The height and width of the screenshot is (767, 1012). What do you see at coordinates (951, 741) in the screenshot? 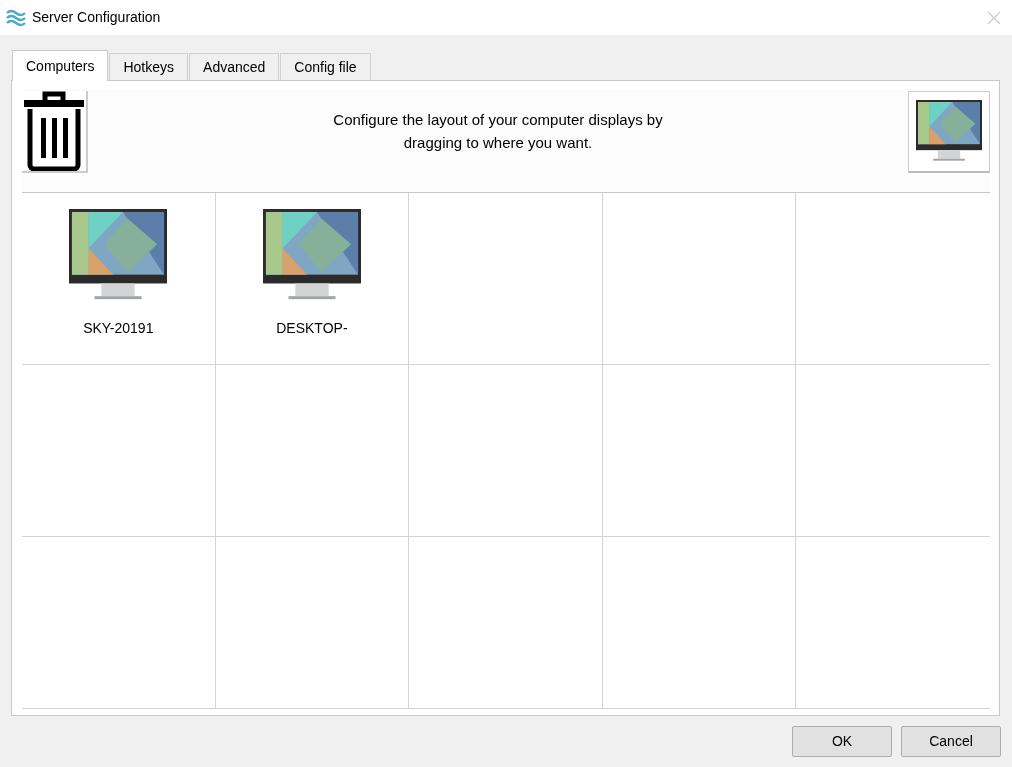
I see `dialog-button: Cancel` at bounding box center [951, 741].